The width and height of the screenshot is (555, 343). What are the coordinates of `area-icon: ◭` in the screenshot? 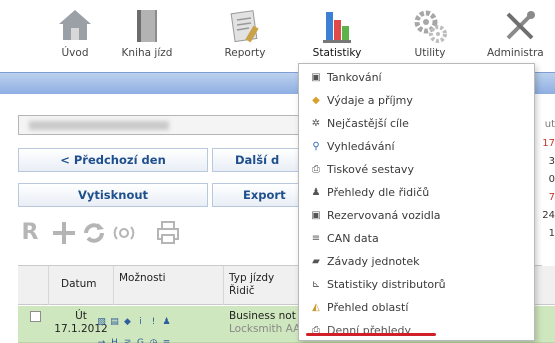 It's located at (316, 307).